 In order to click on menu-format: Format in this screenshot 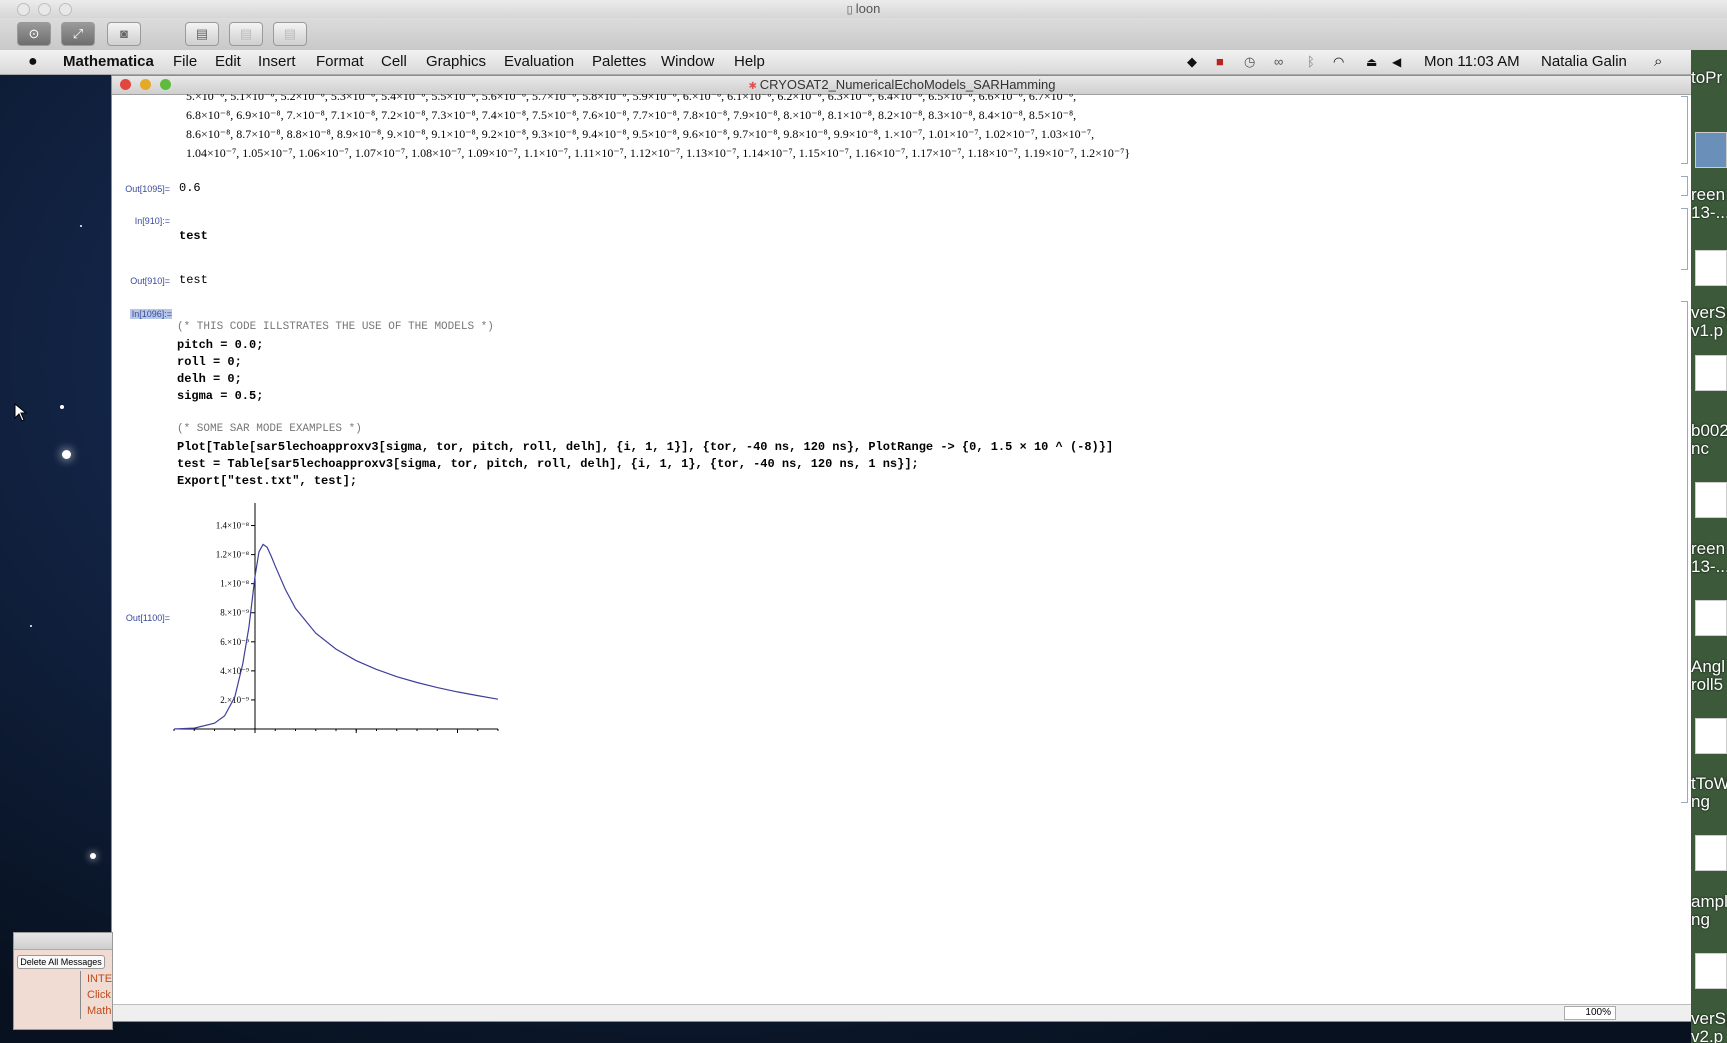, I will do `click(340, 62)`.